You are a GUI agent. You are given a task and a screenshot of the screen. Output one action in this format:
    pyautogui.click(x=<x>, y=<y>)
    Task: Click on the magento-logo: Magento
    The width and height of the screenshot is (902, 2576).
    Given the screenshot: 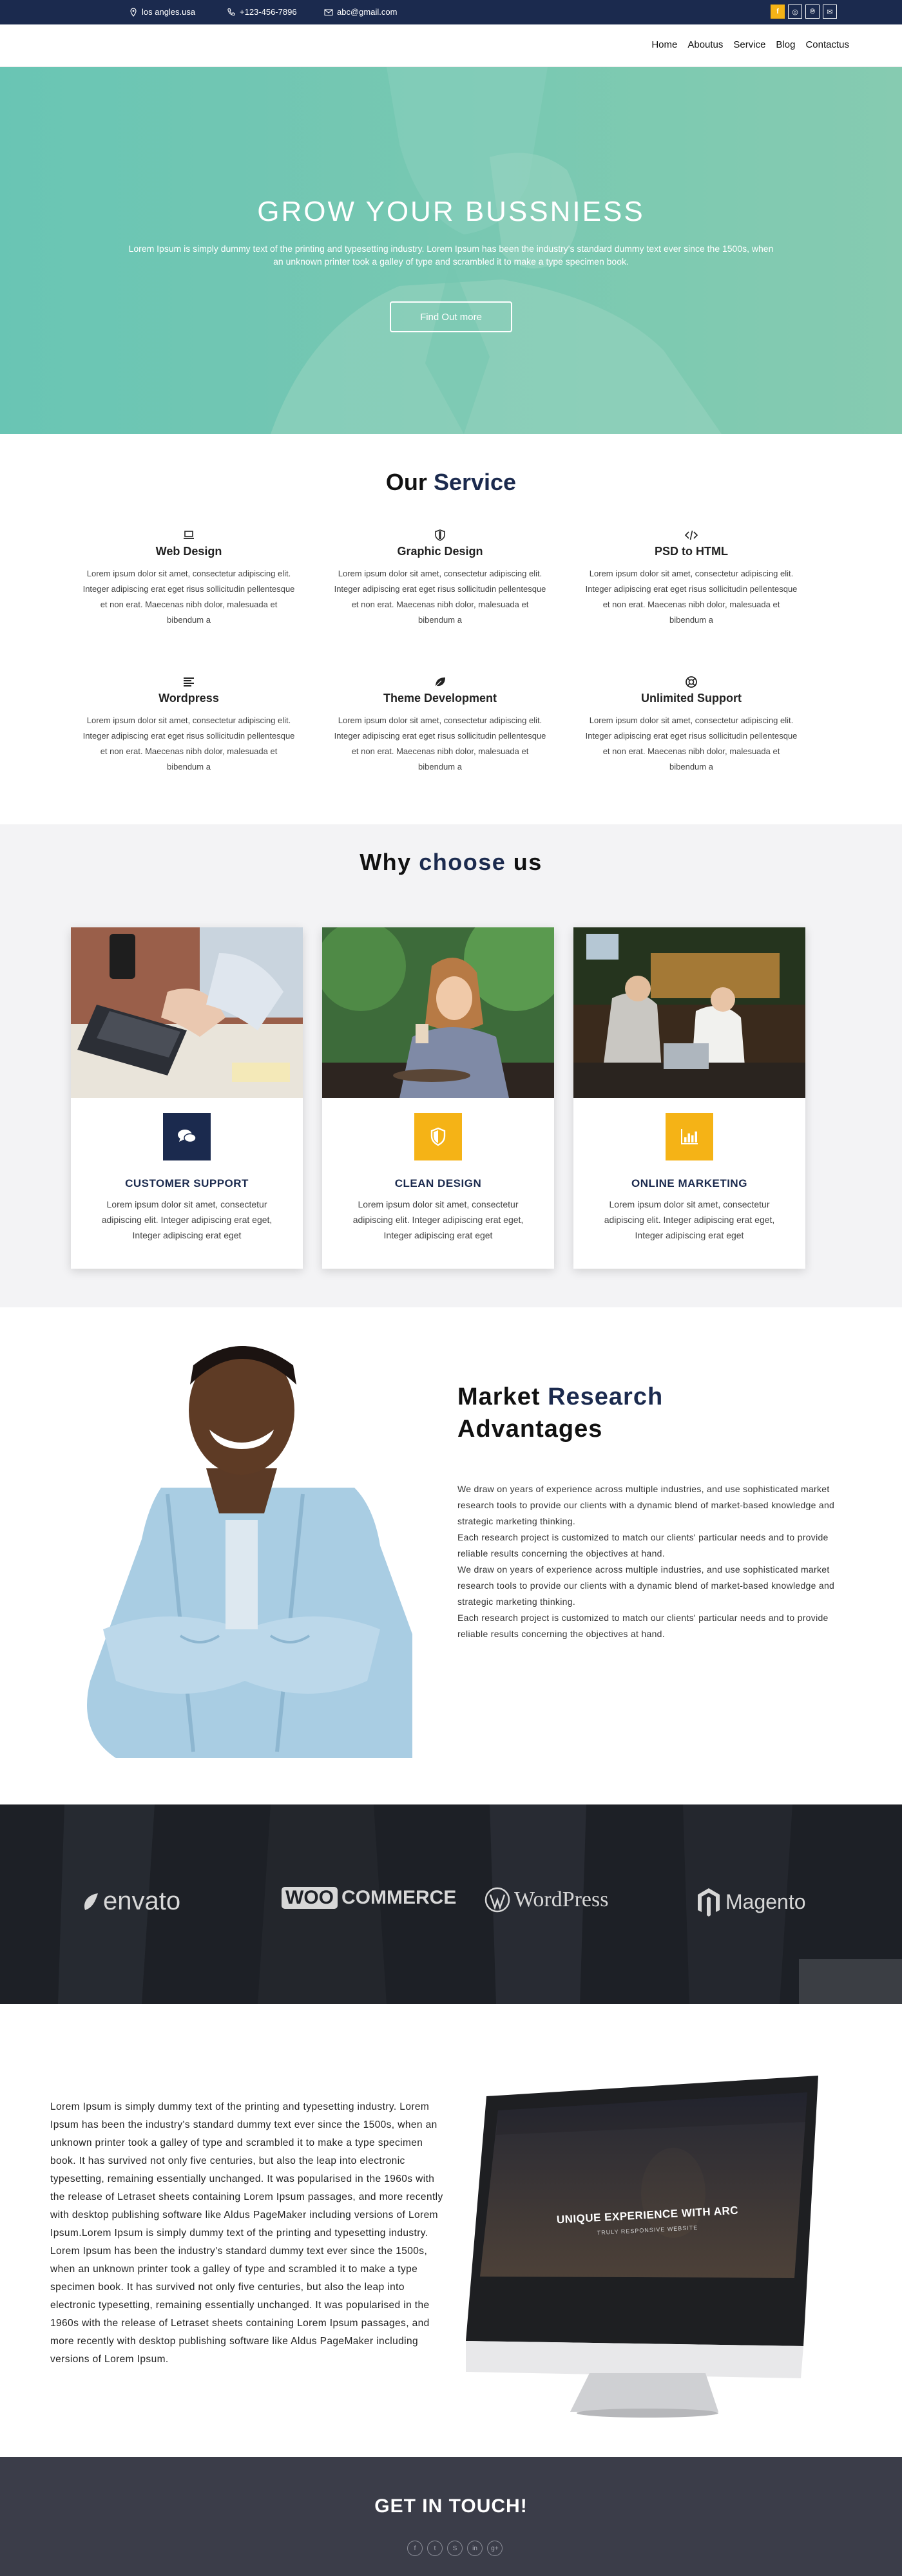 What is the action you would take?
    pyautogui.click(x=751, y=1902)
    